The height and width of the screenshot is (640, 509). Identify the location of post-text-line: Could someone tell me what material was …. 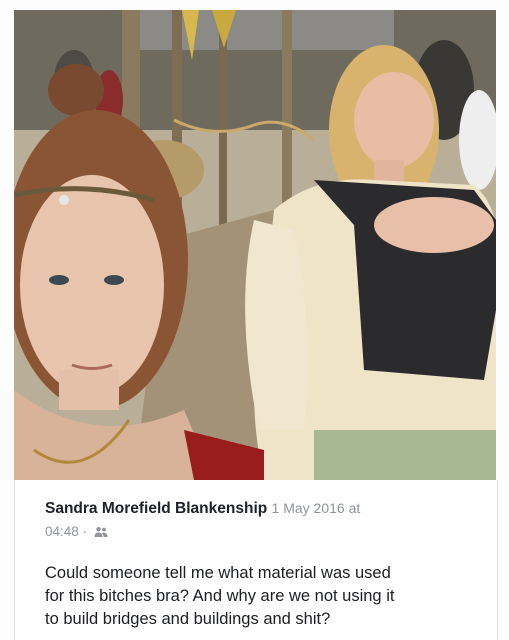
(218, 573).